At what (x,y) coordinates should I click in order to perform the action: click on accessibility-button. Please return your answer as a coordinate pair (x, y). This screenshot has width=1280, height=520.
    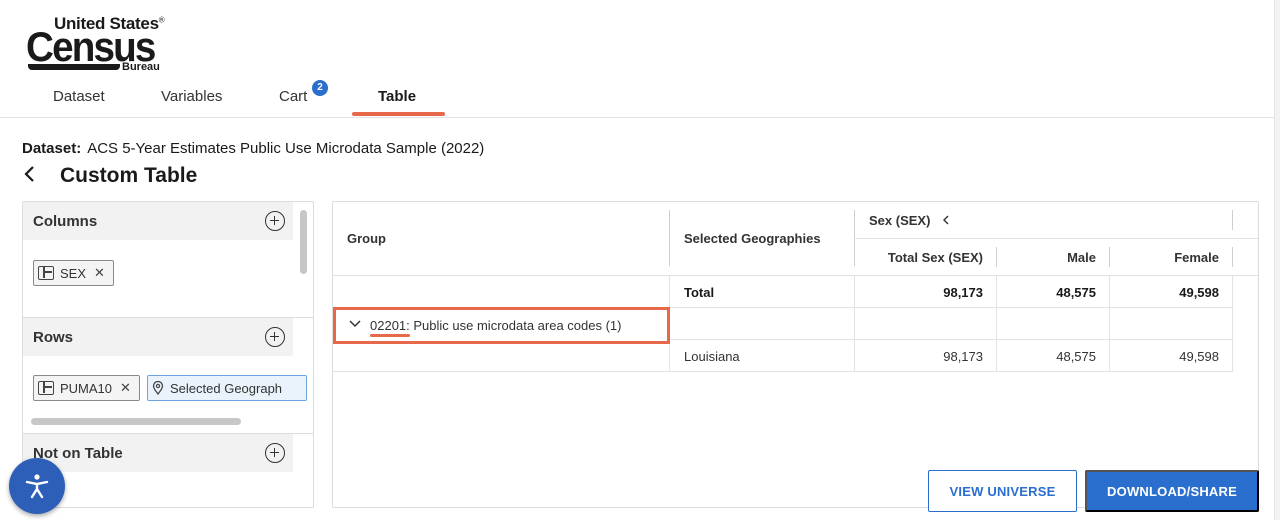
    Looking at the image, I should click on (37, 486).